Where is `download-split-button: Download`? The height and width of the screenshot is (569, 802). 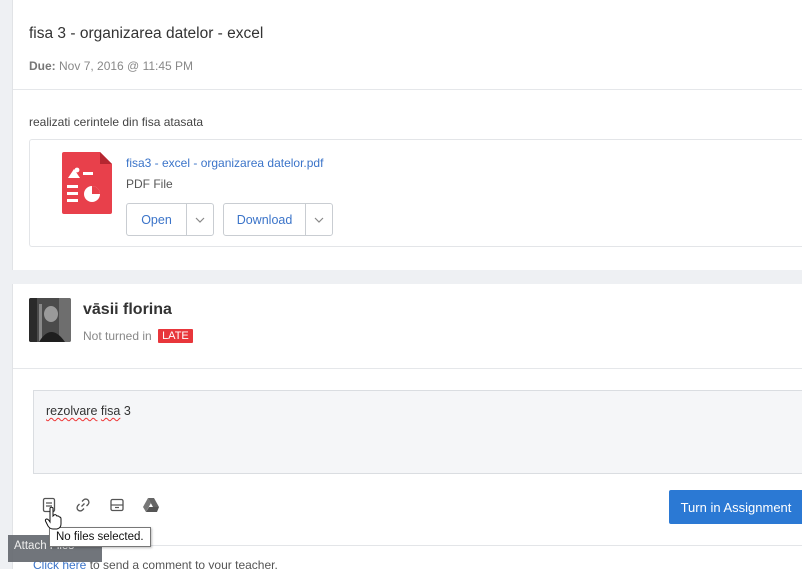
download-split-button: Download is located at coordinates (278, 219).